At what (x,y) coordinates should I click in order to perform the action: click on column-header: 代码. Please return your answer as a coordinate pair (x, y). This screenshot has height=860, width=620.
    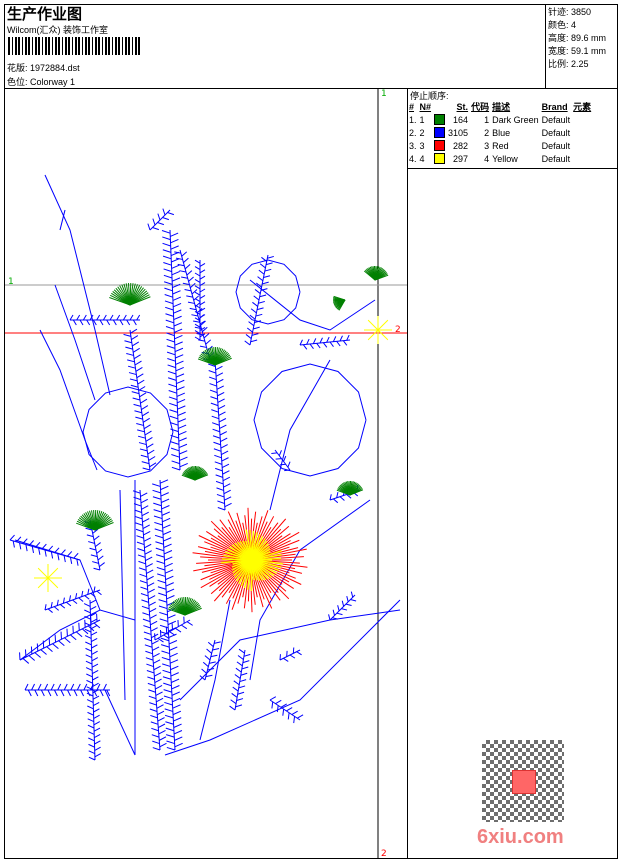
    Looking at the image, I should click on (480, 107).